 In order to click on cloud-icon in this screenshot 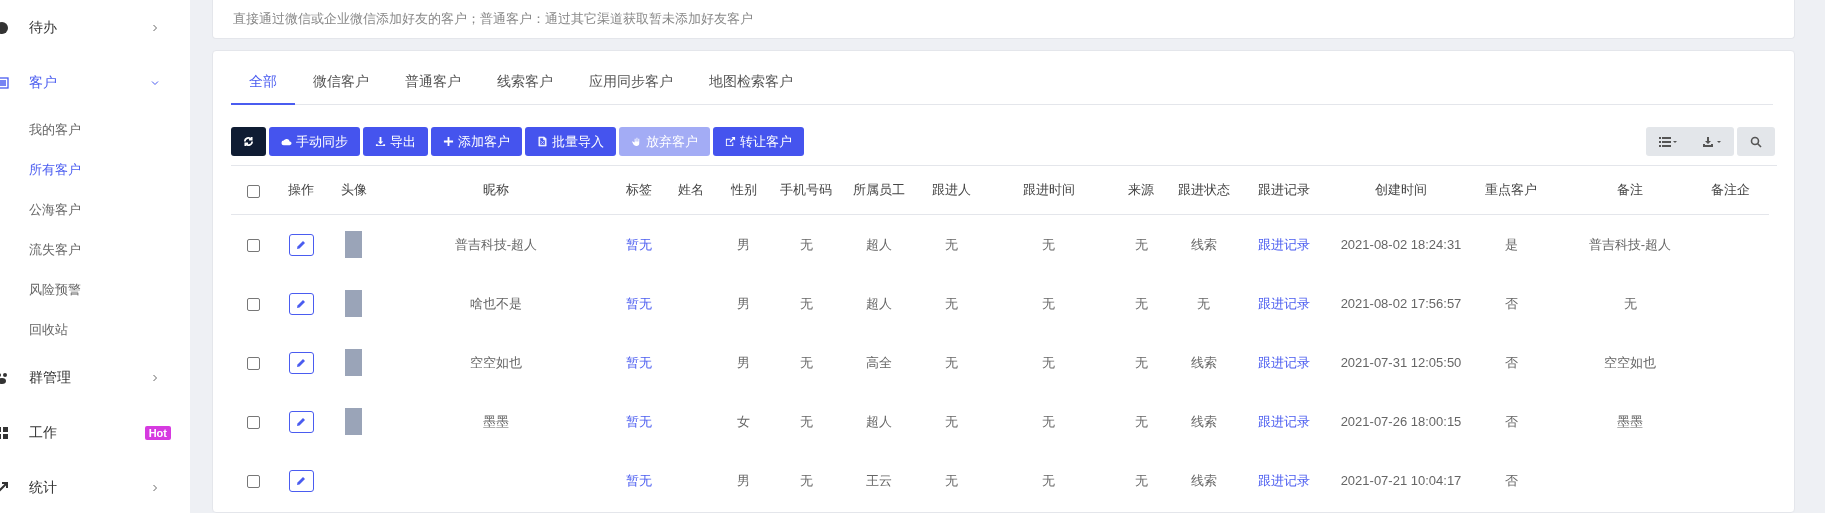, I will do `click(286, 141)`.